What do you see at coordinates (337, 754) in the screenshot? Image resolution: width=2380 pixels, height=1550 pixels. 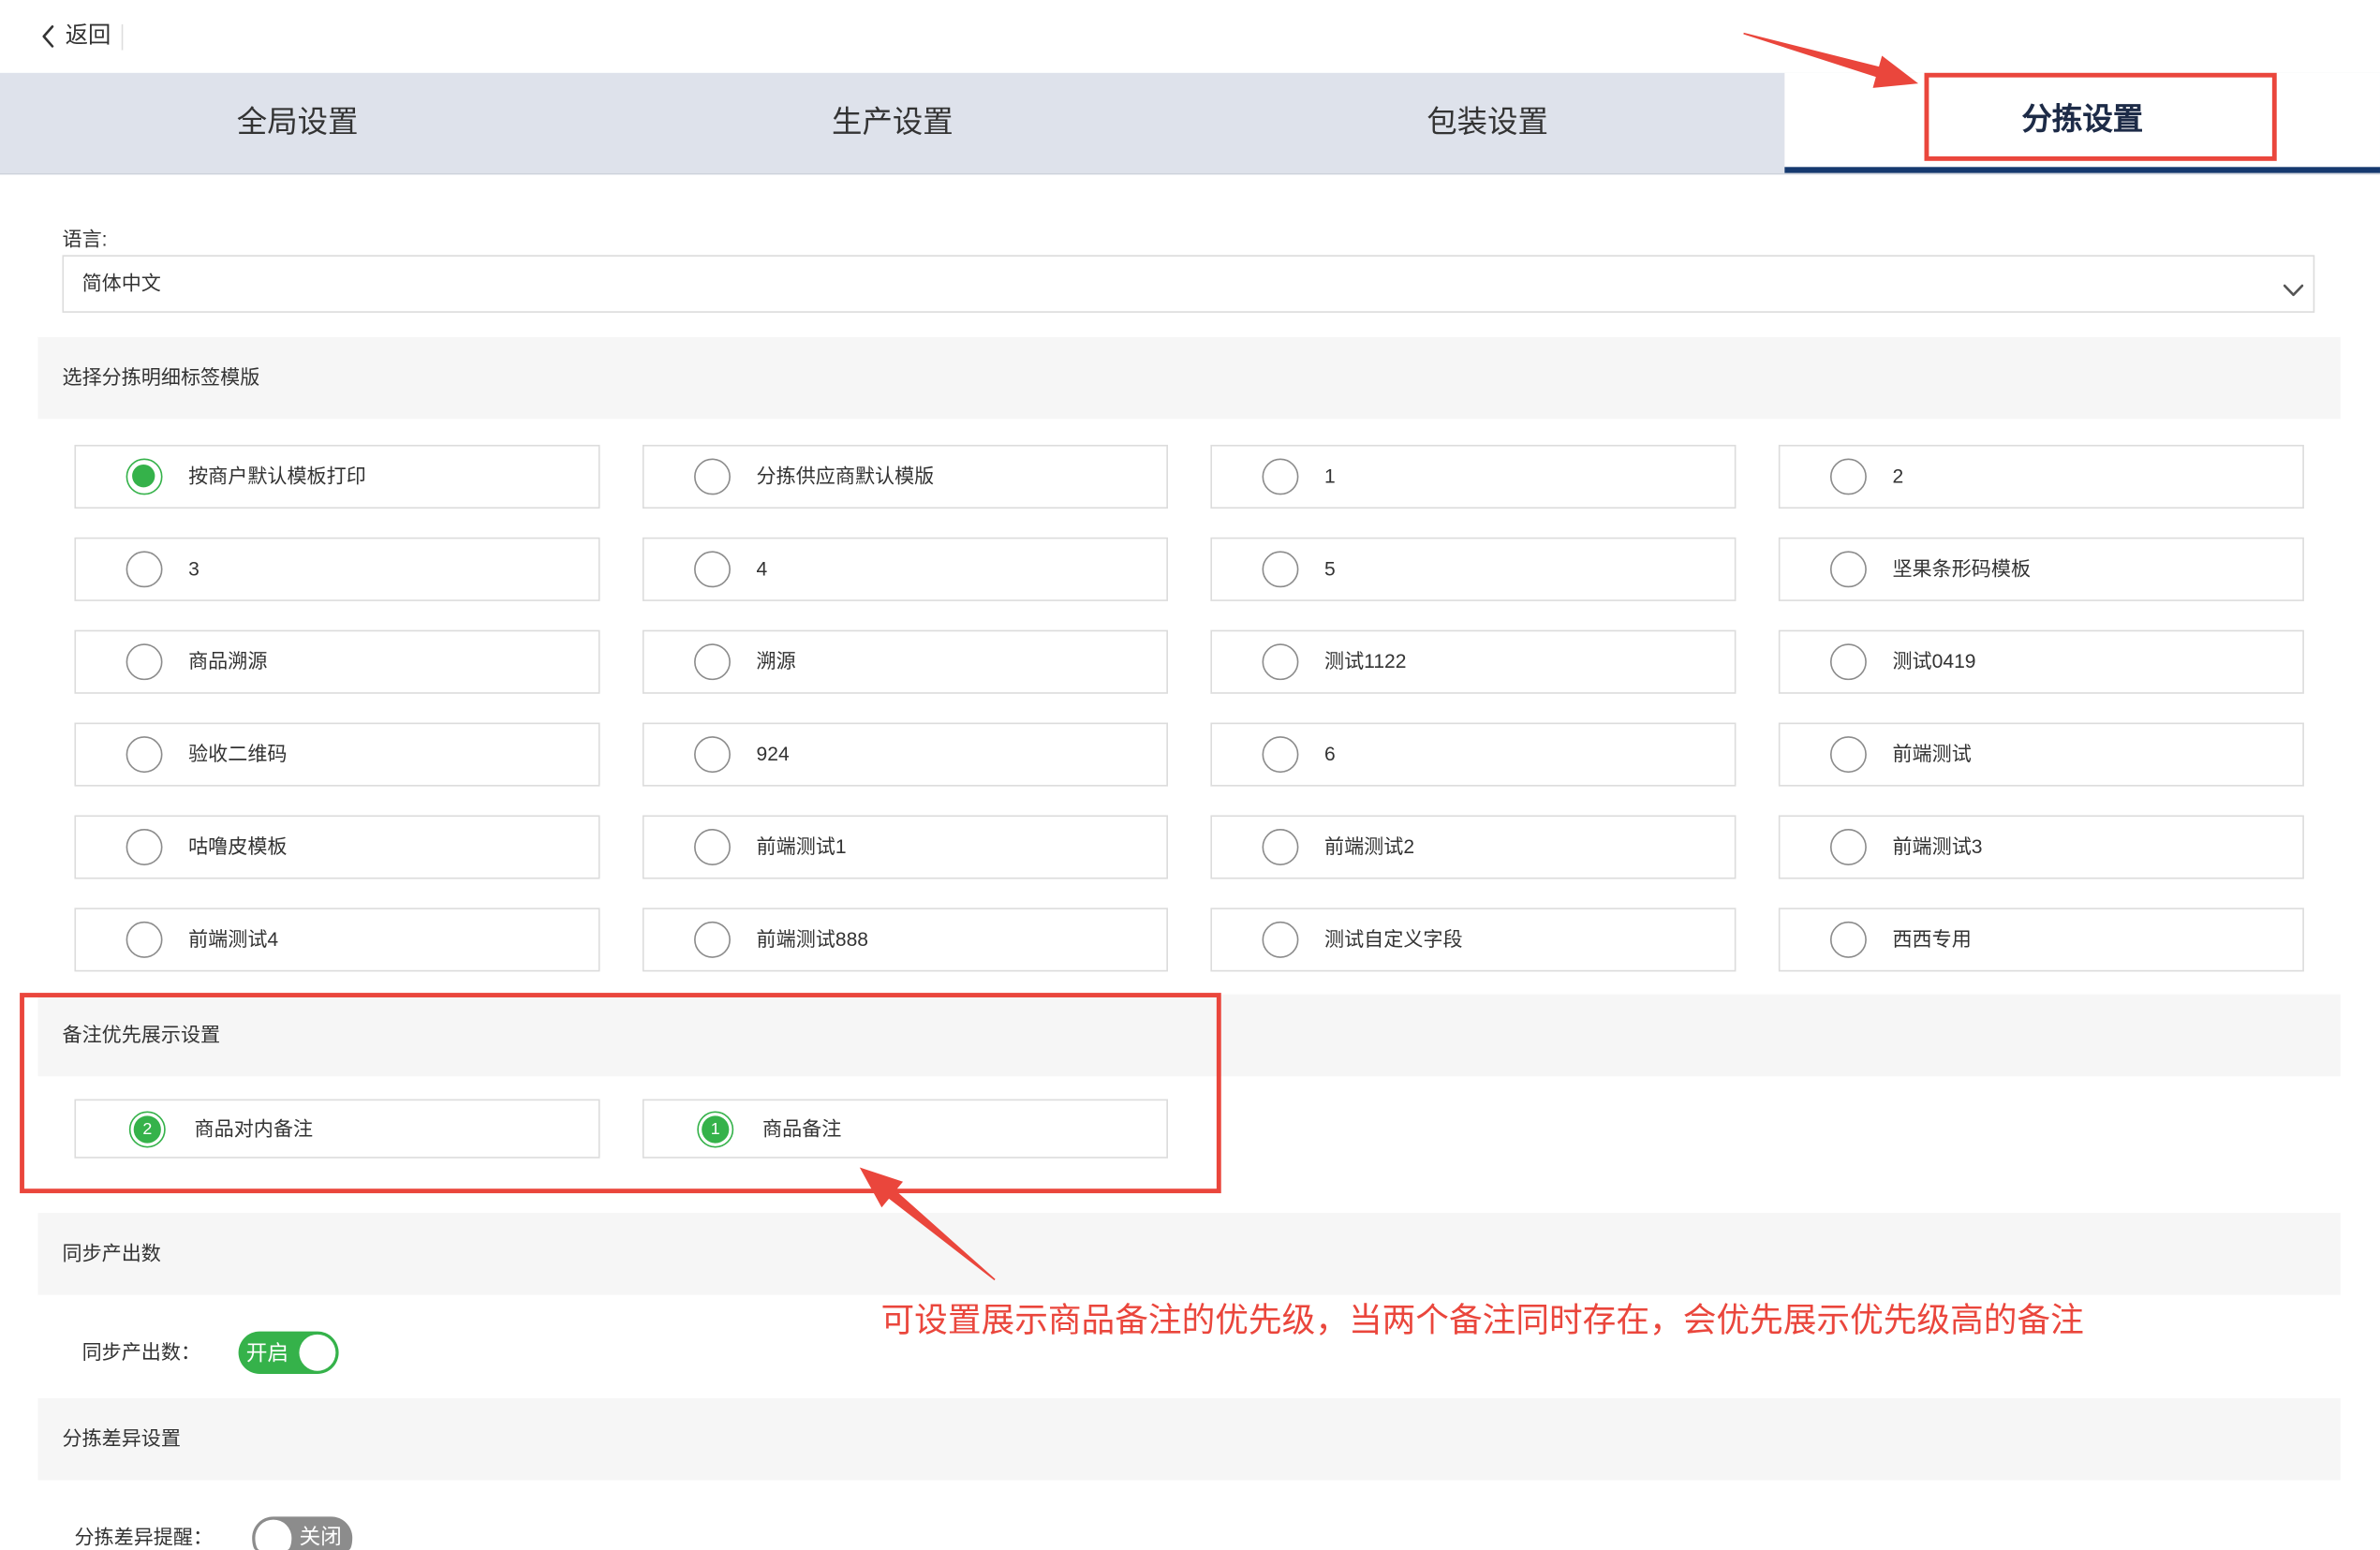 I see `template-option: 验收二维码` at bounding box center [337, 754].